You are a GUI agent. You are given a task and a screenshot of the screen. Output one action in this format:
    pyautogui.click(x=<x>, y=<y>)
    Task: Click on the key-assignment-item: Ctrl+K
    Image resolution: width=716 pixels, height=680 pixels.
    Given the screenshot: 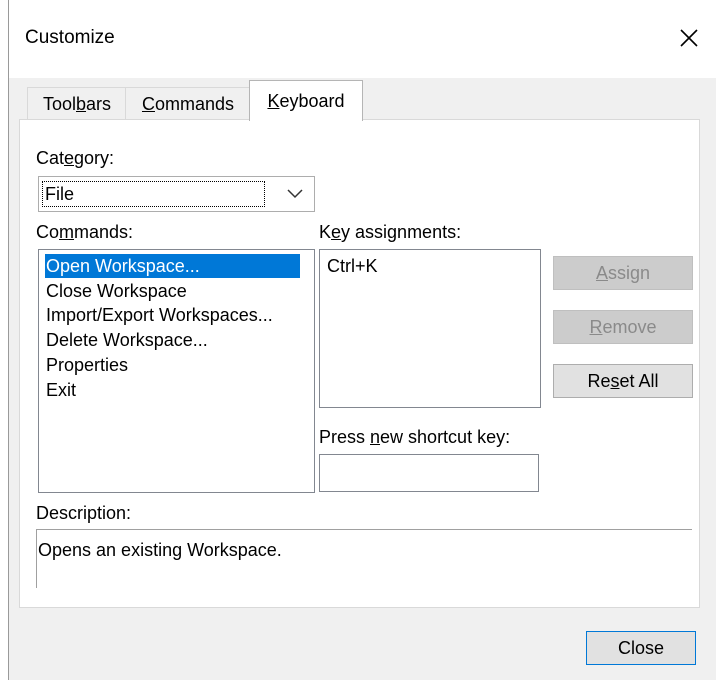 What is the action you would take?
    pyautogui.click(x=352, y=266)
    